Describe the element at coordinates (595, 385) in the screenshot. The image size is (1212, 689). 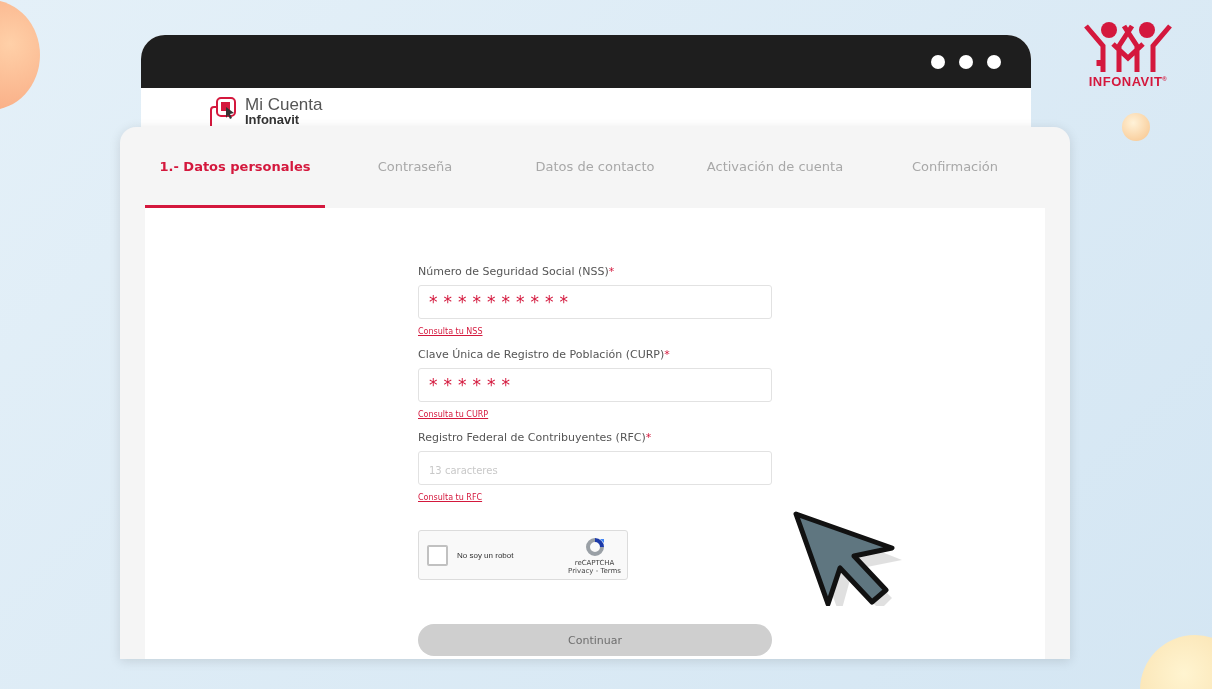
I see `input-field: ******` at that location.